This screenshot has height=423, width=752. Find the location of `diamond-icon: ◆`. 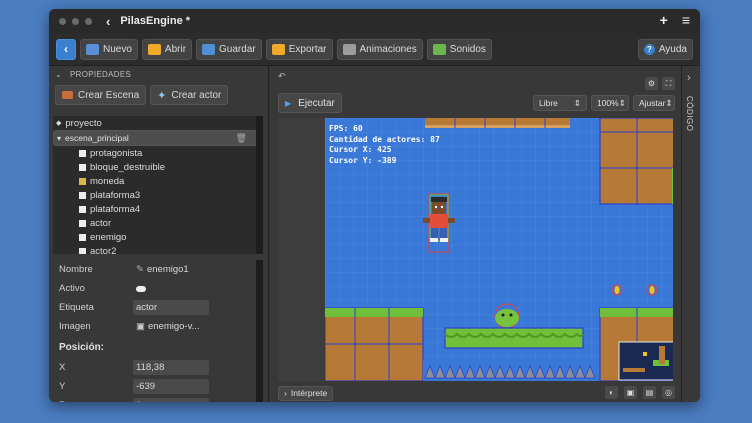

diamond-icon: ◆ is located at coordinates (59, 123).